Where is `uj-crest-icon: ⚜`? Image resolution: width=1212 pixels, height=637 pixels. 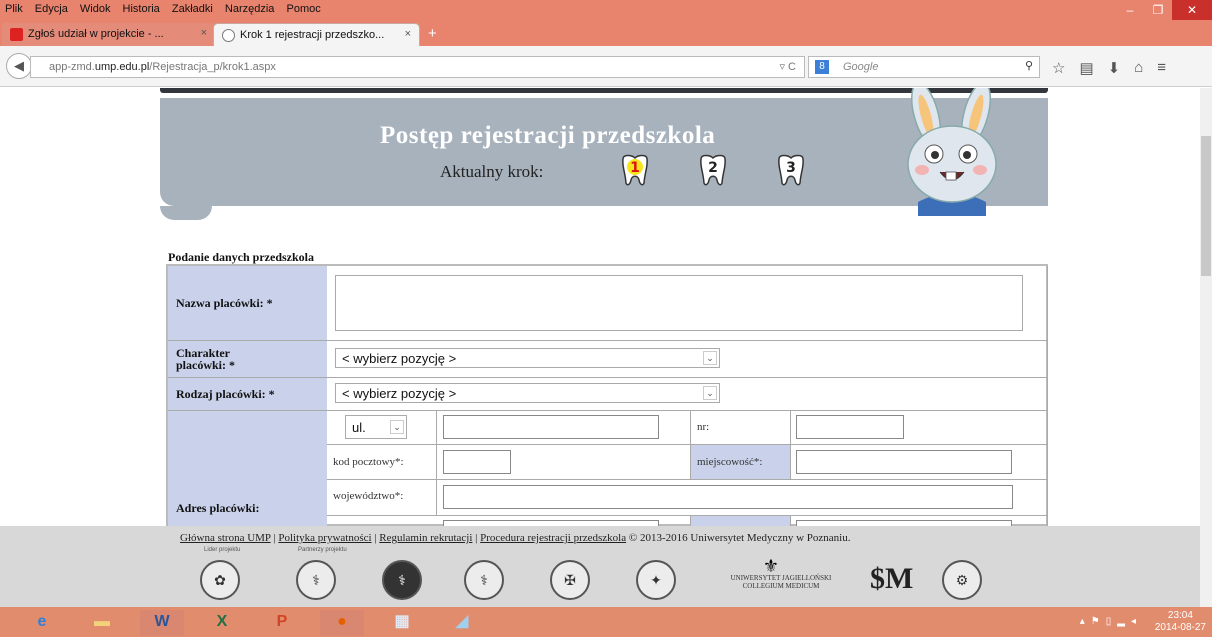
uj-crest-icon: ⚜ is located at coordinates (771, 566).